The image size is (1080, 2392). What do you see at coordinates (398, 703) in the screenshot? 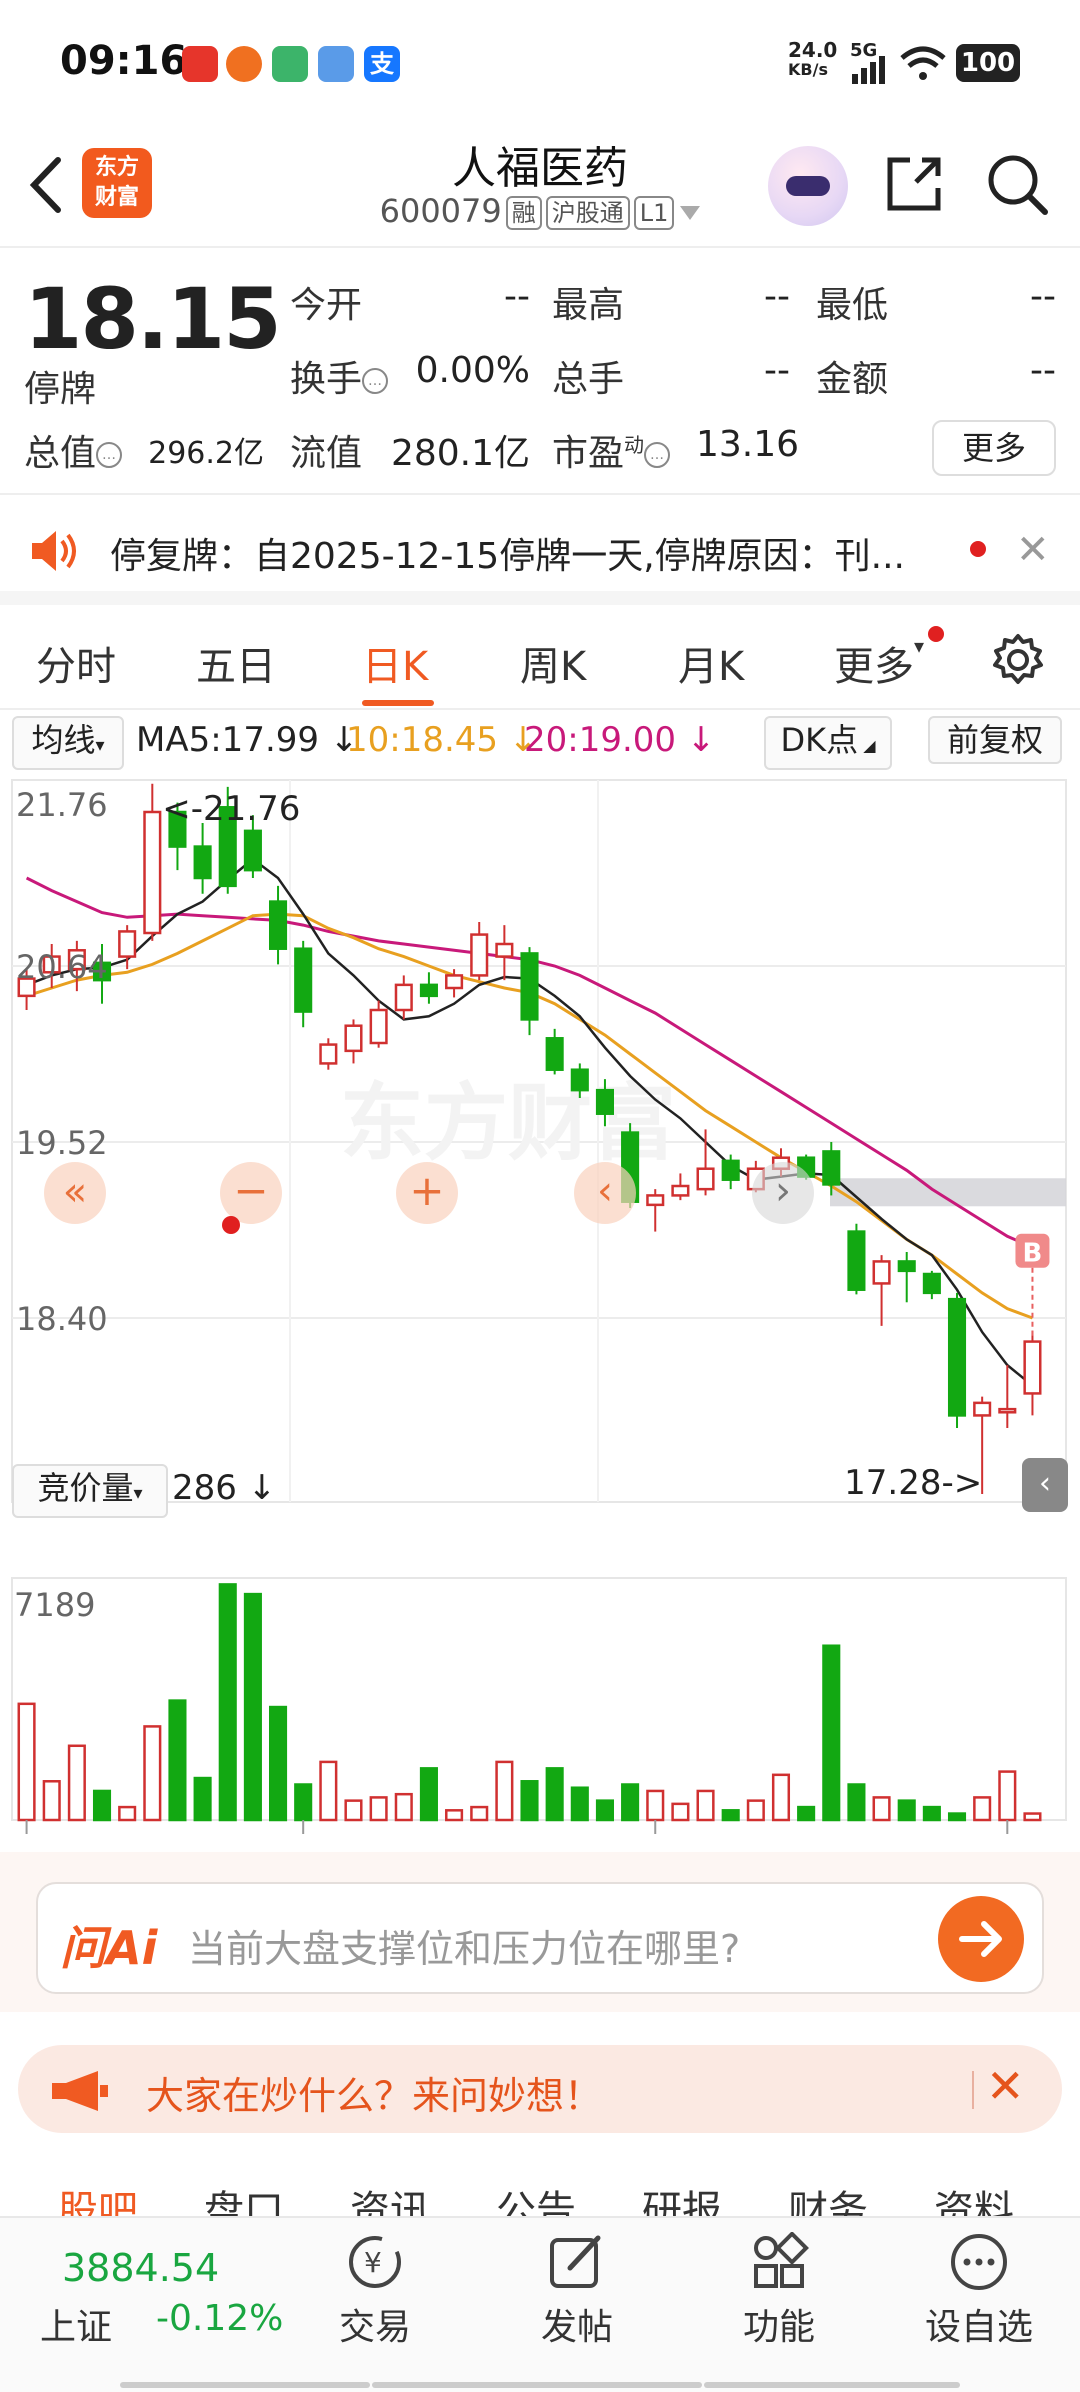
I see `active-tab-indicator` at bounding box center [398, 703].